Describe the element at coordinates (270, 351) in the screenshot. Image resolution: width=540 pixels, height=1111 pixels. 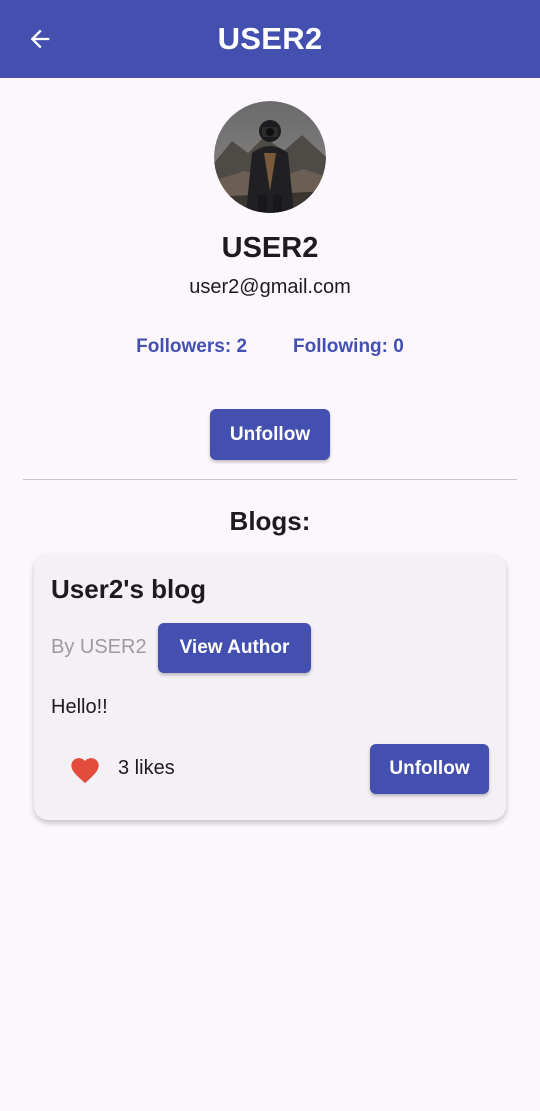
I see `follow-stats: Followers: 2 Following: 0` at that location.